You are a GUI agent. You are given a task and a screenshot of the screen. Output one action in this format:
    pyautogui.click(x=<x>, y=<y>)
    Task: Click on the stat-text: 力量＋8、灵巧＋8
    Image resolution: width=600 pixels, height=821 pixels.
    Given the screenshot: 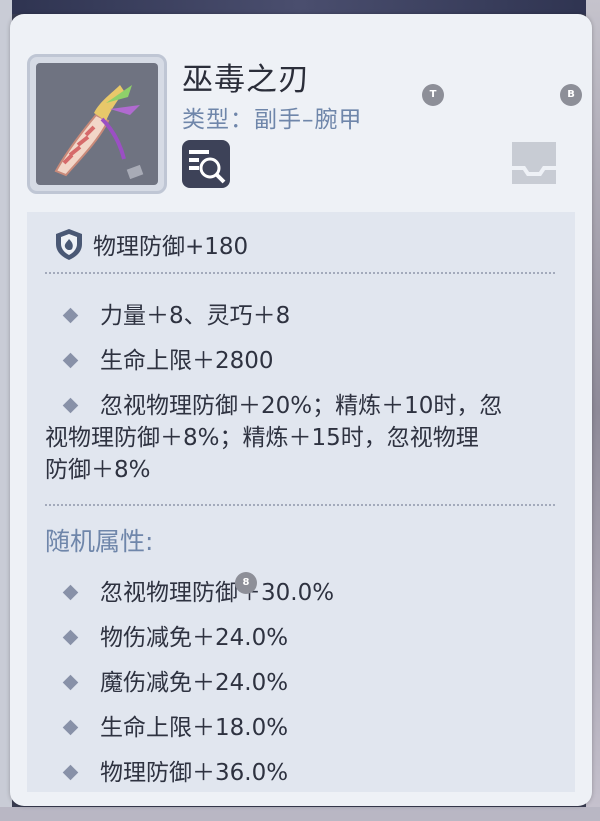 What is the action you would take?
    pyautogui.click(x=195, y=316)
    